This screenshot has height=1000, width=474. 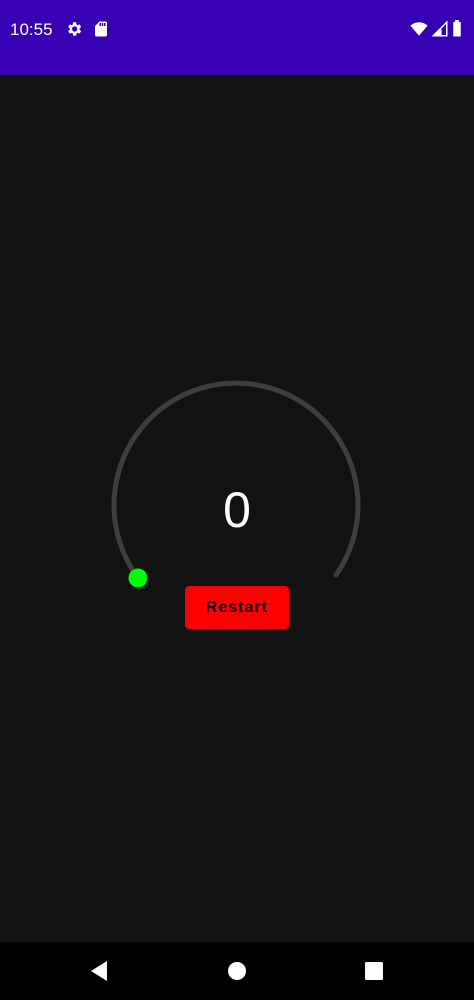 What do you see at coordinates (237, 37) in the screenshot?
I see `status-bar: 10:55` at bounding box center [237, 37].